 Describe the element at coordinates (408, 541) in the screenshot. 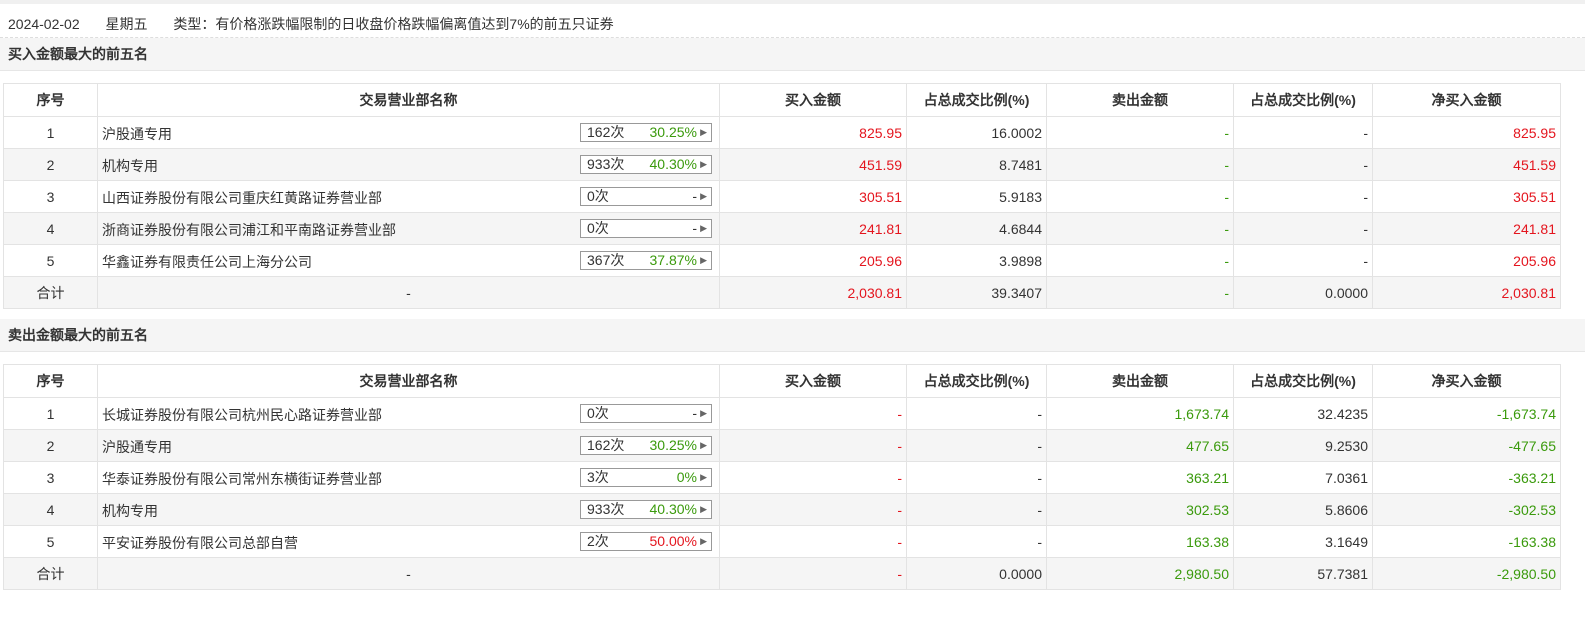

I see `branch-name-cell: 平安证券股份有限公司总部自营 2次 50.00% ▶` at that location.